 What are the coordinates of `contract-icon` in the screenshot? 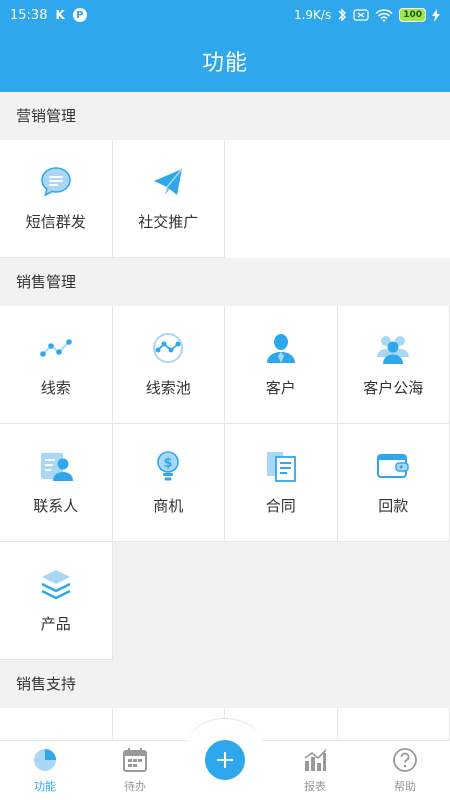 It's located at (281, 466).